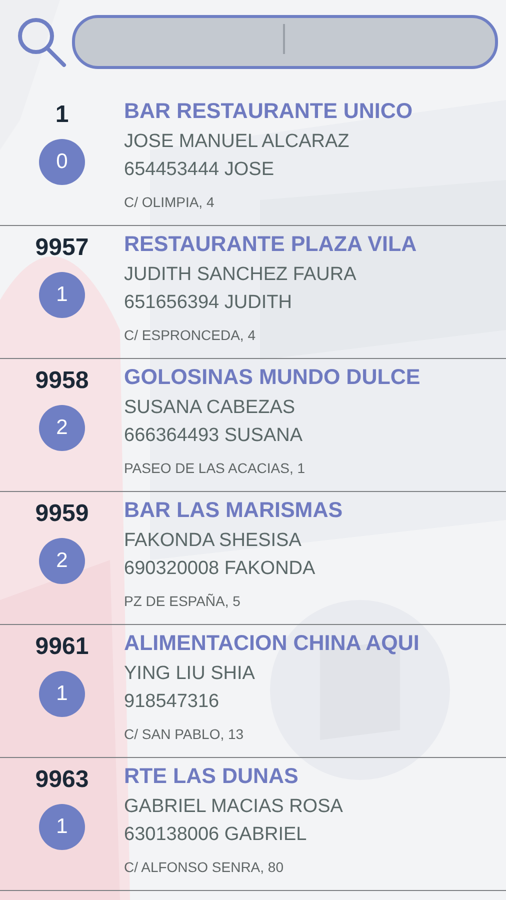  I want to click on customer-row: 9958 2 GOLOSINAS MUNDO DULCE SUSANA CABEZAS 666364493 SUSANA PASEO DE LAS ACACIAS, 1, so click(253, 425).